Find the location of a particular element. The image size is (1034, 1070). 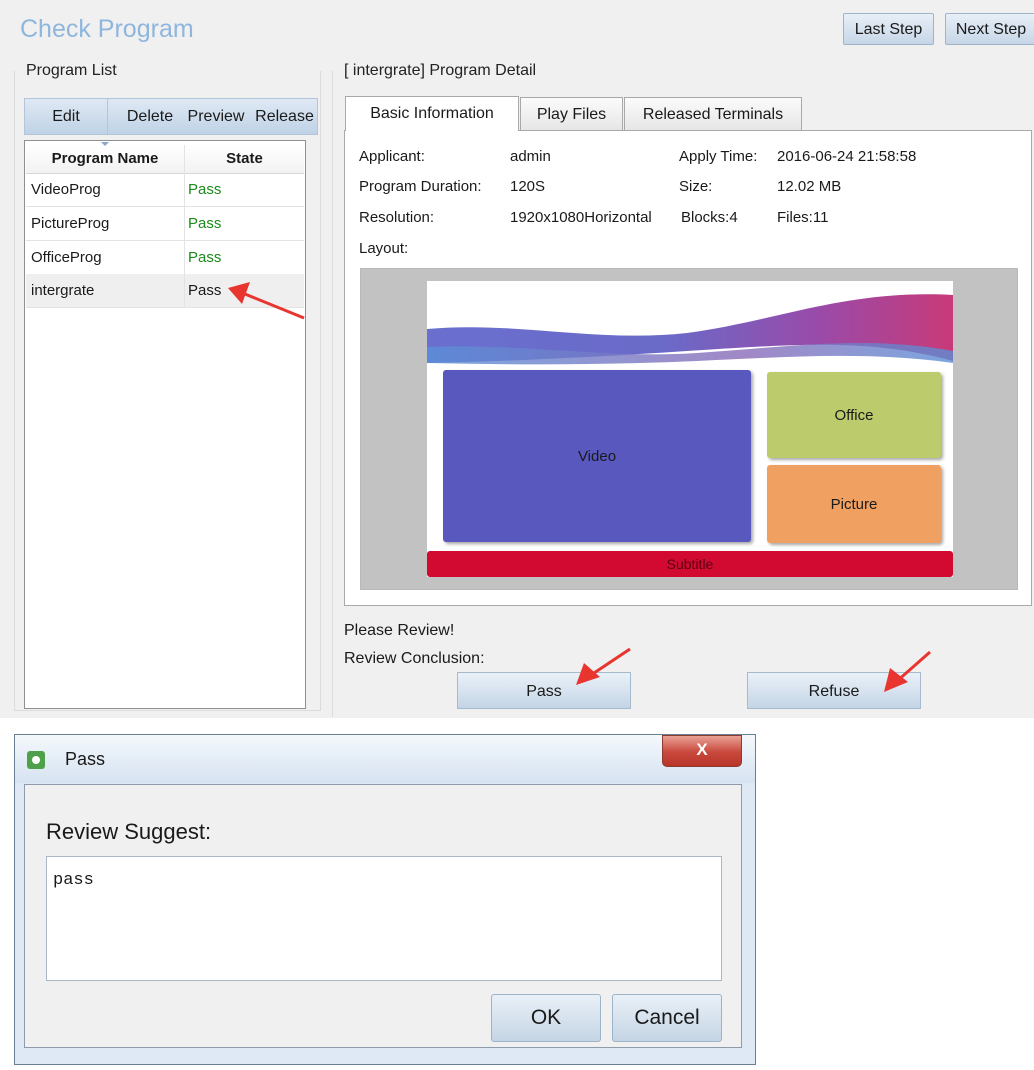

video-block: Video is located at coordinates (597, 456).